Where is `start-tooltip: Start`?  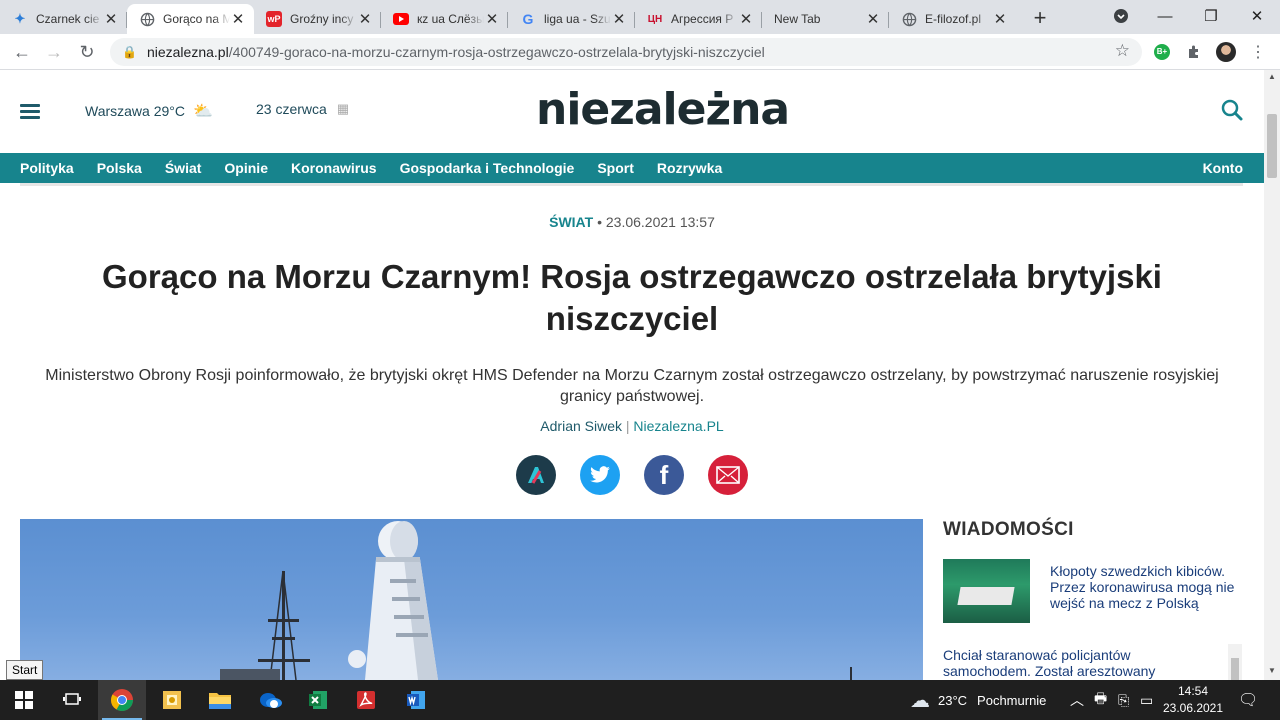 start-tooltip: Start is located at coordinates (25, 670).